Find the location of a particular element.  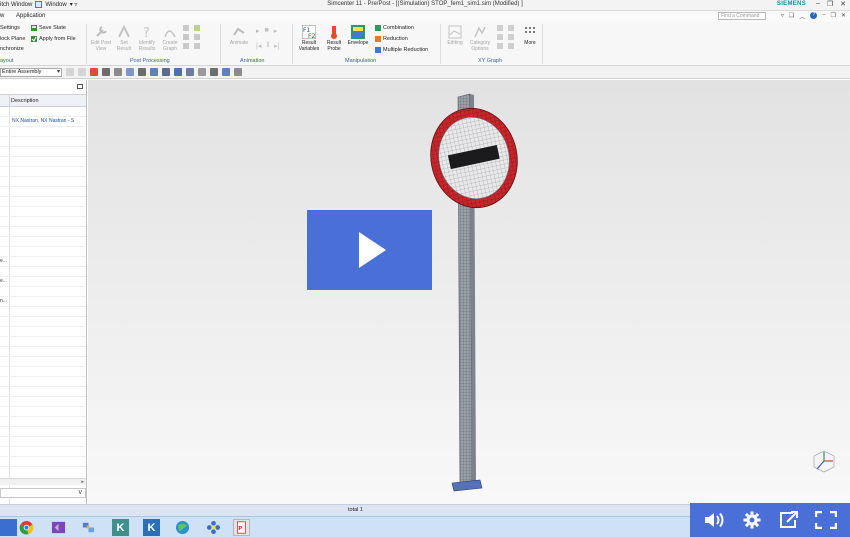

refresh-view-icon is located at coordinates (190, 72).